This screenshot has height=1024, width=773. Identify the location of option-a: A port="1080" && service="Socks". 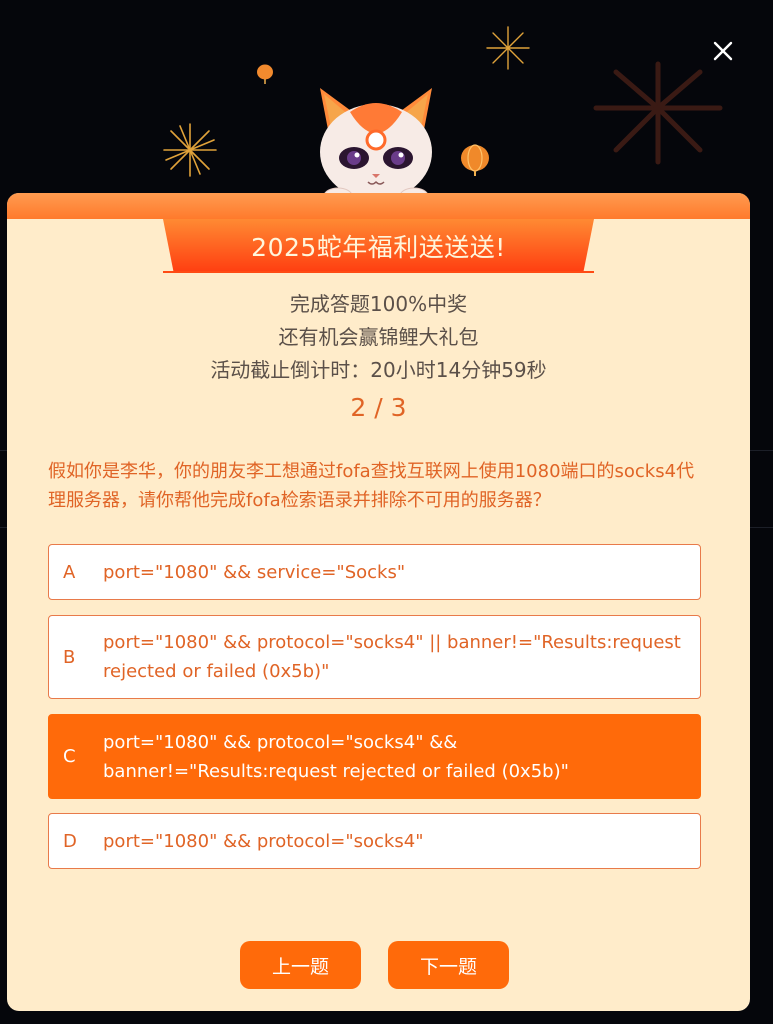
(374, 572).